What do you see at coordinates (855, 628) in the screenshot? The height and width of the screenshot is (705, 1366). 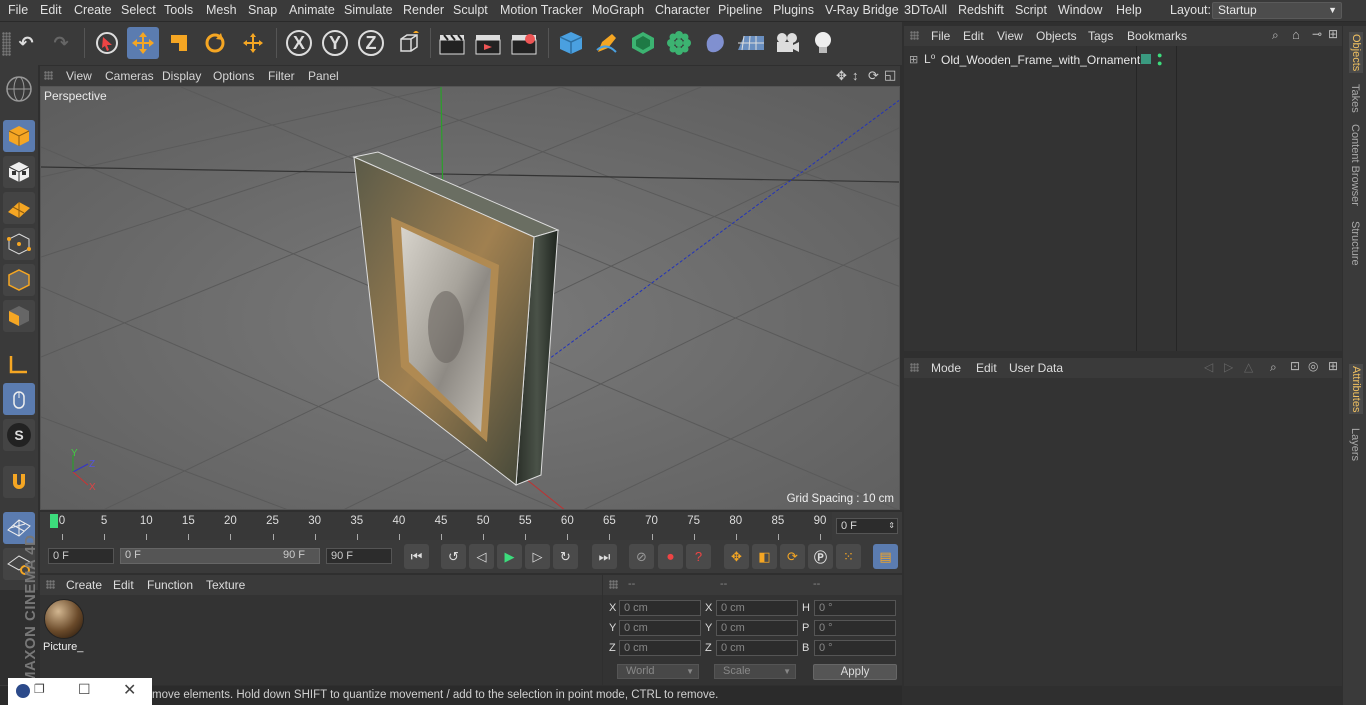 I see `rot-p-field: 0 °` at bounding box center [855, 628].